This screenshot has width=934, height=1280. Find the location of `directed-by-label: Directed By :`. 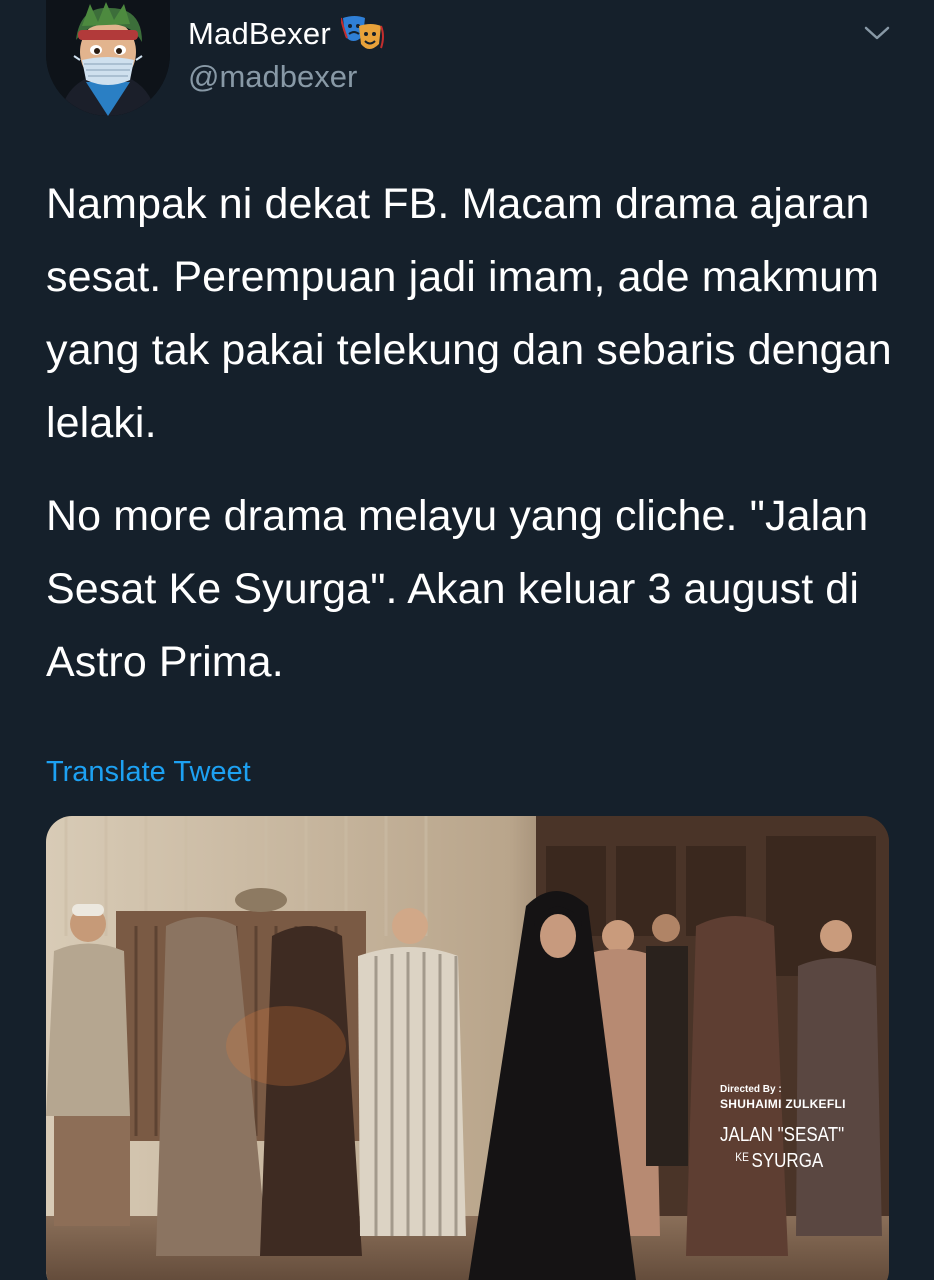

directed-by-label: Directed By : is located at coordinates (751, 1089).